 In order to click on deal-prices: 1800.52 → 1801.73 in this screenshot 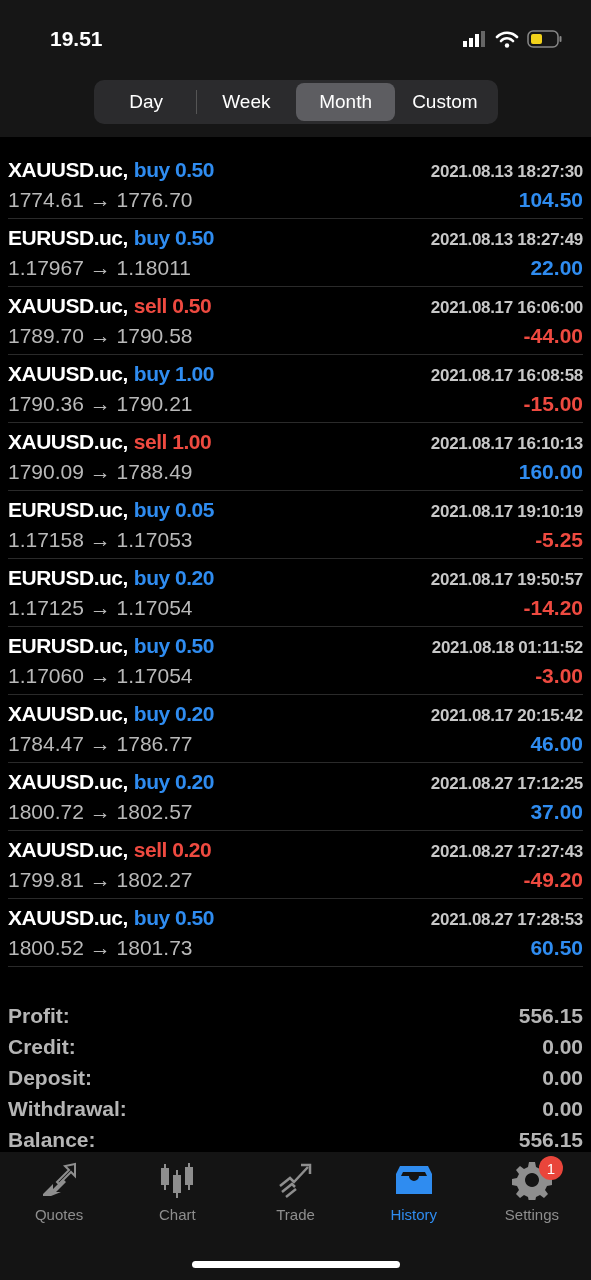, I will do `click(100, 947)`.